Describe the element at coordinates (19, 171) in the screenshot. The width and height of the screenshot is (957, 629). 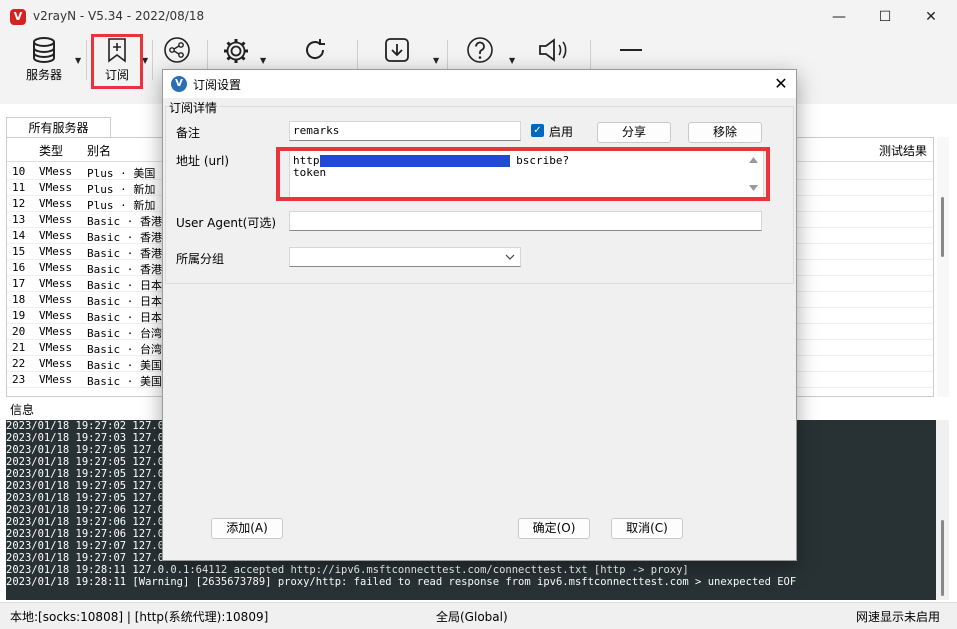
I see `row-index: 10` at that location.